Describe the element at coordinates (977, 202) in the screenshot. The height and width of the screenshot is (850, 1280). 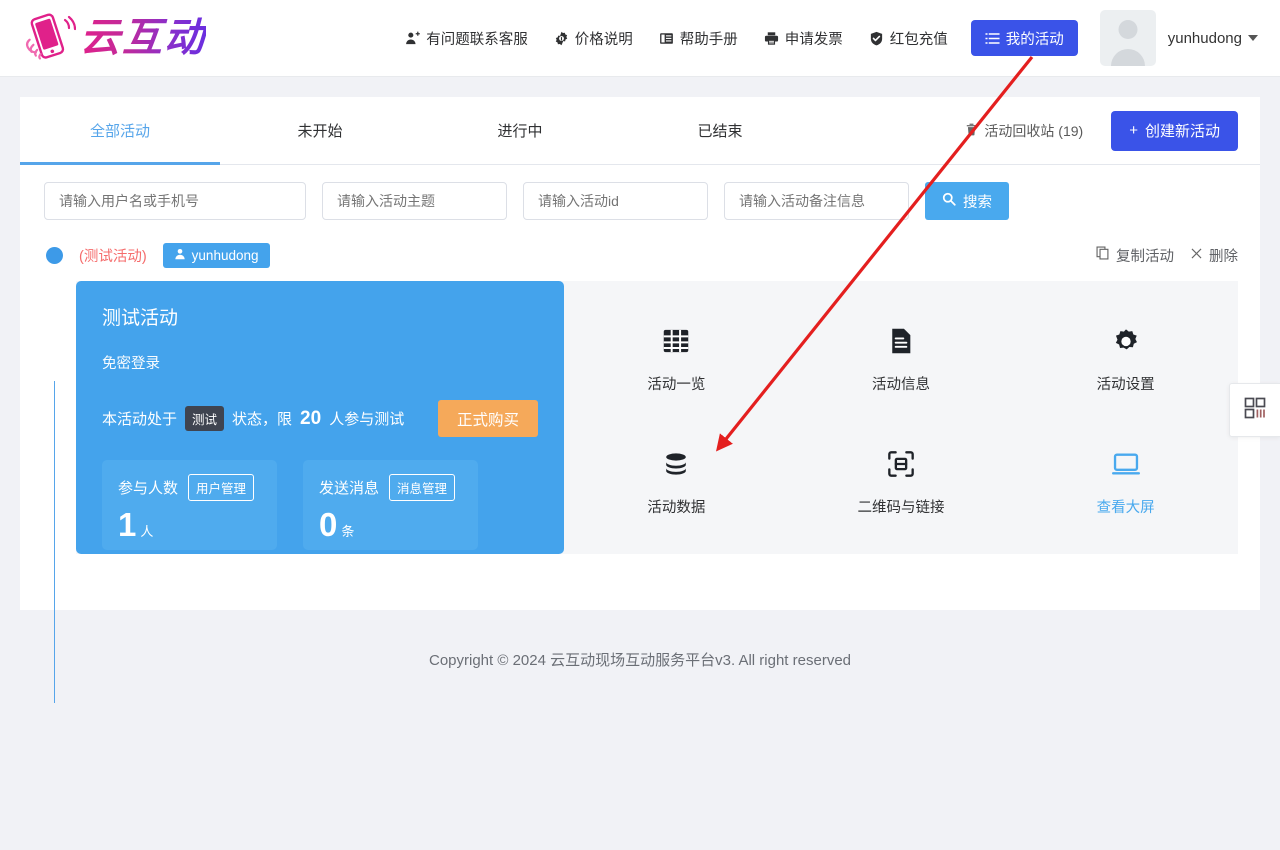
I see `search-button-label: 搜索` at that location.